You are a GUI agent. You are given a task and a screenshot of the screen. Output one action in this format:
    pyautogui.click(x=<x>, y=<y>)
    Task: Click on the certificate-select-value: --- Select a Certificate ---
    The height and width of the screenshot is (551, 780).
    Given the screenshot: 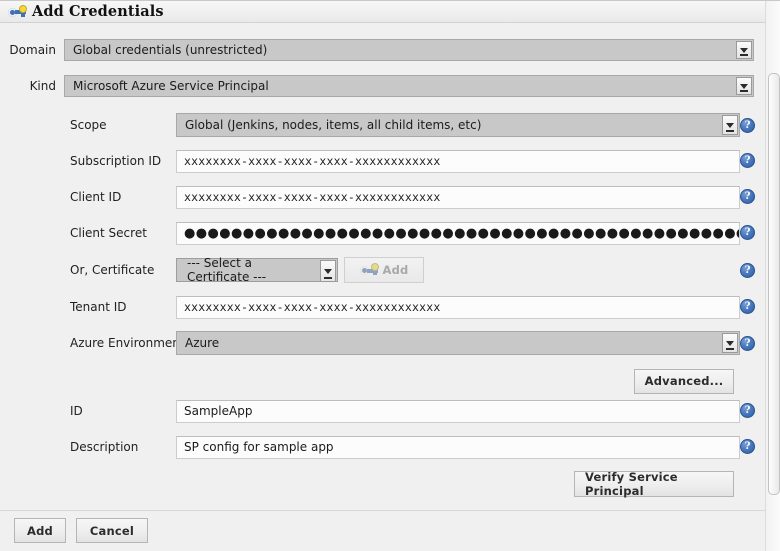 What is the action you would take?
    pyautogui.click(x=227, y=270)
    